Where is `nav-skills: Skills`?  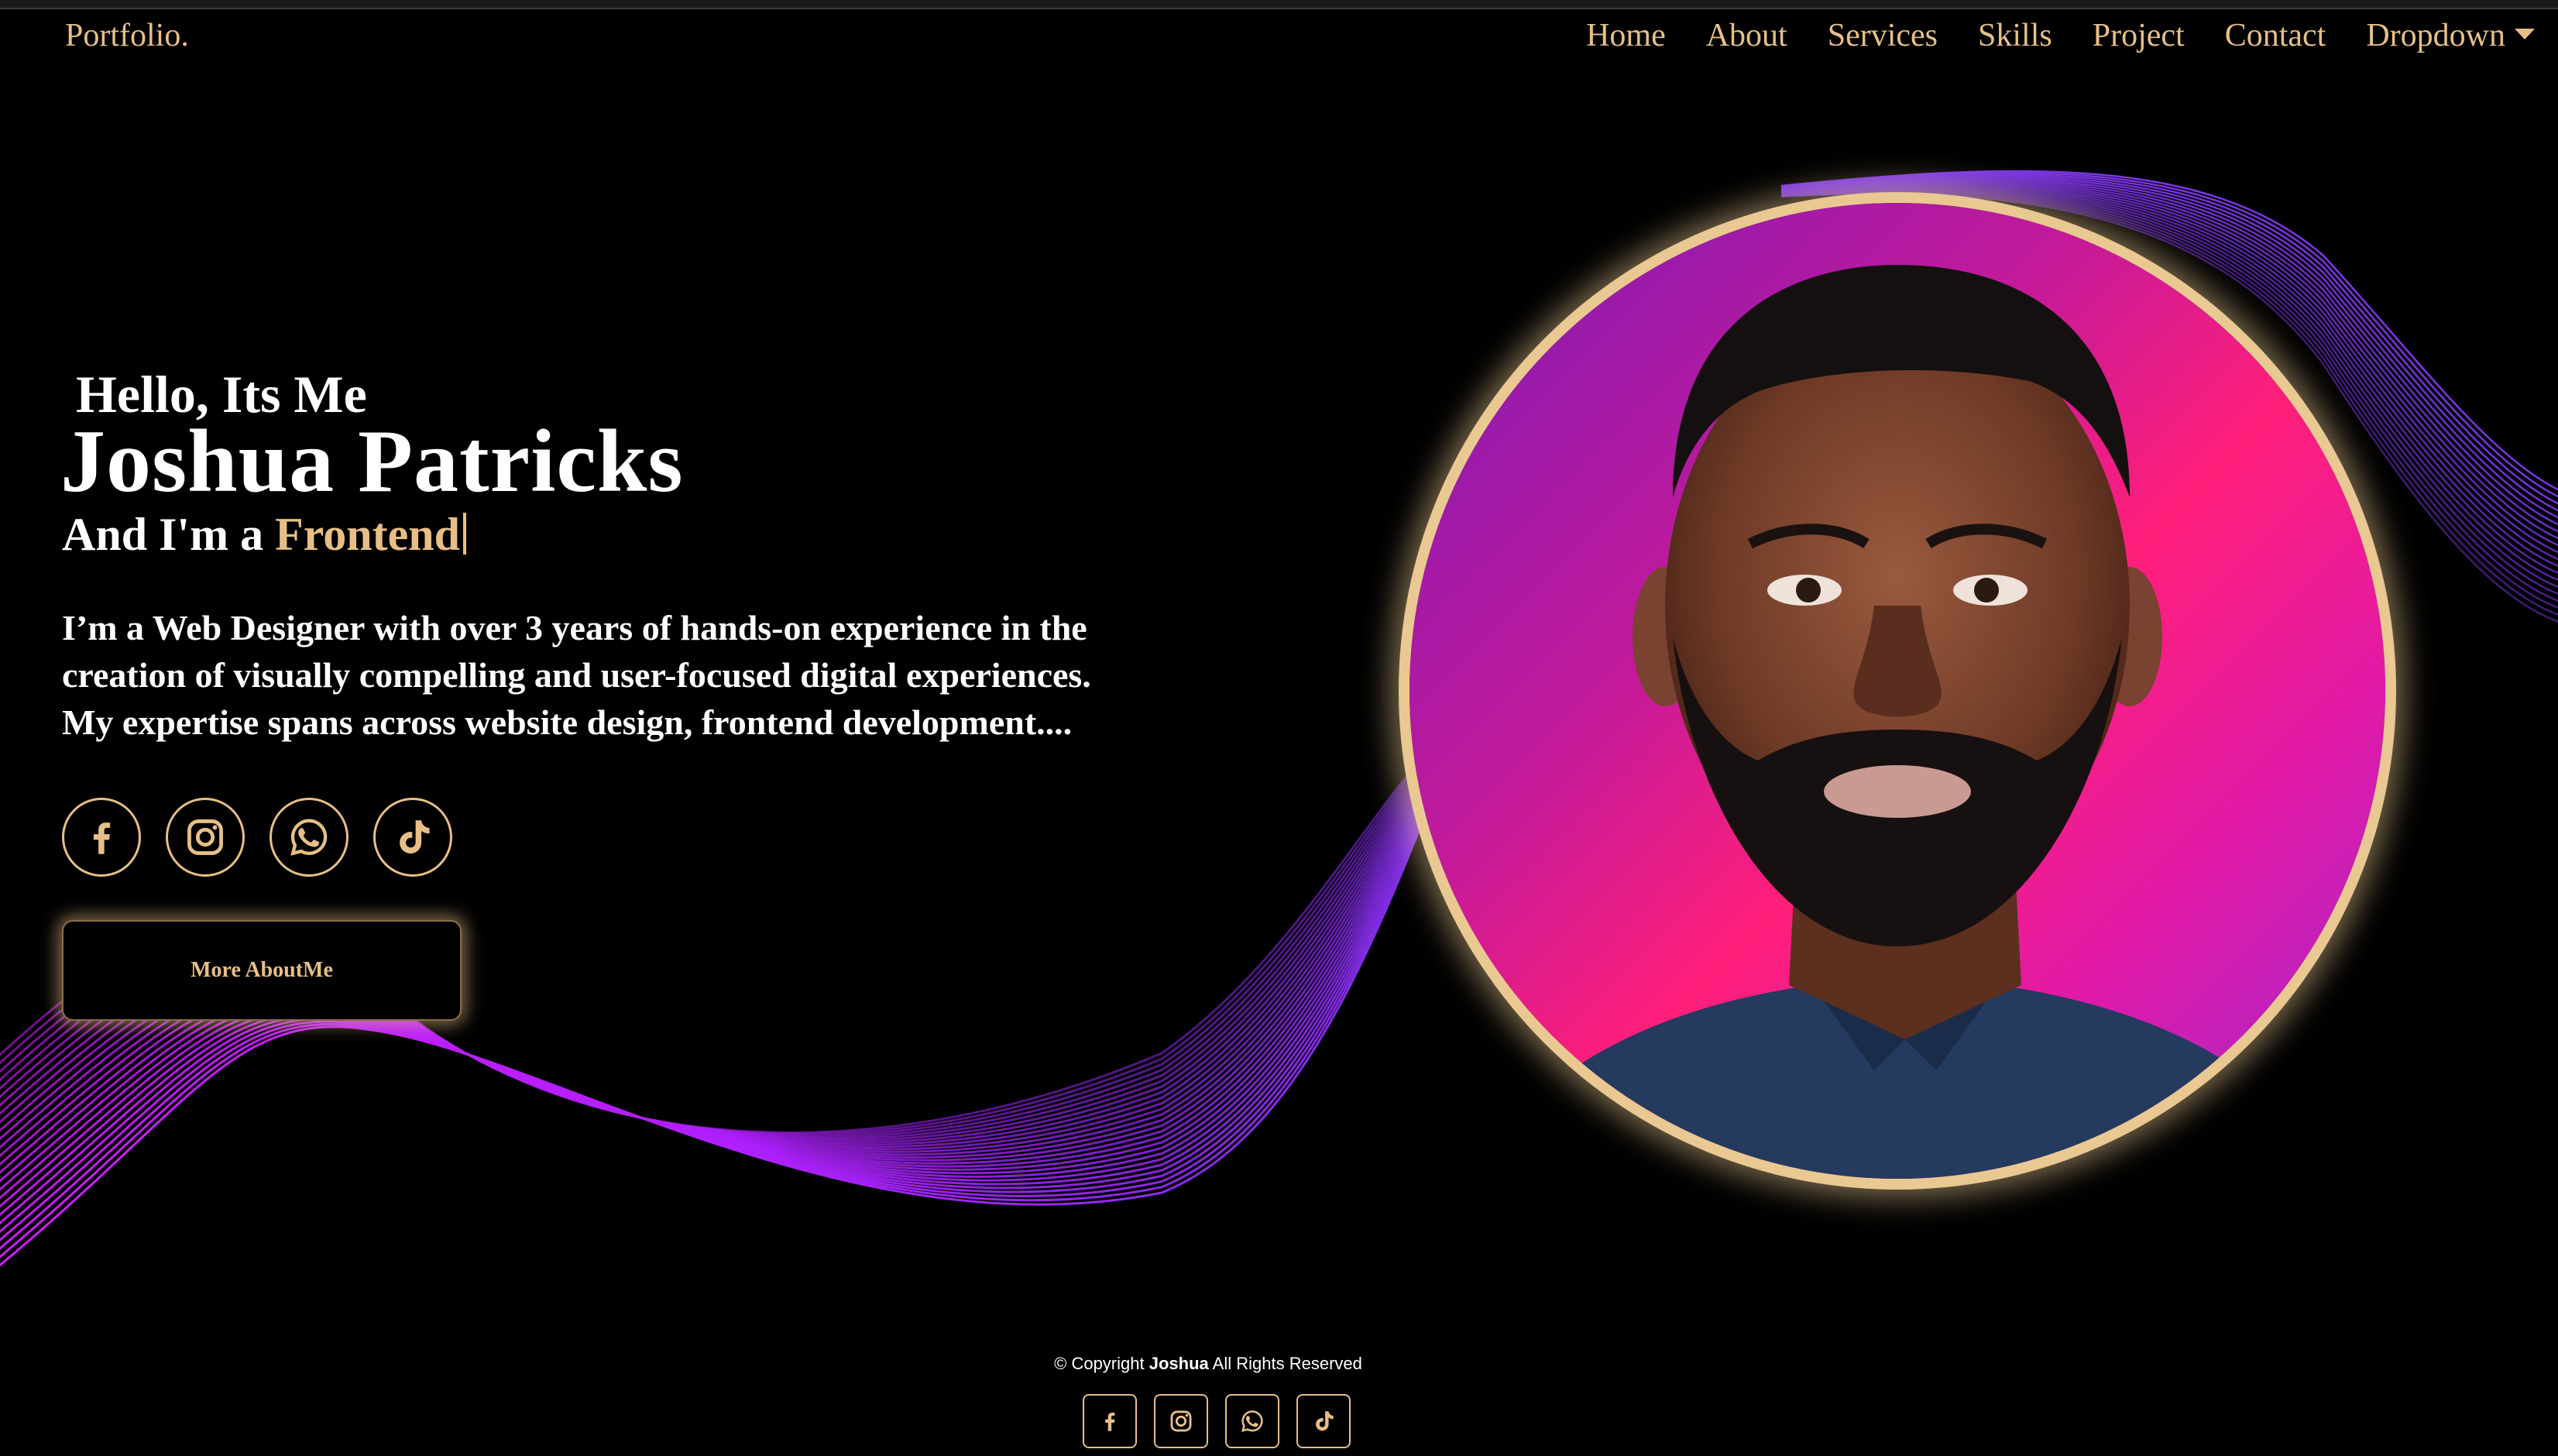 nav-skills: Skills is located at coordinates (2015, 35).